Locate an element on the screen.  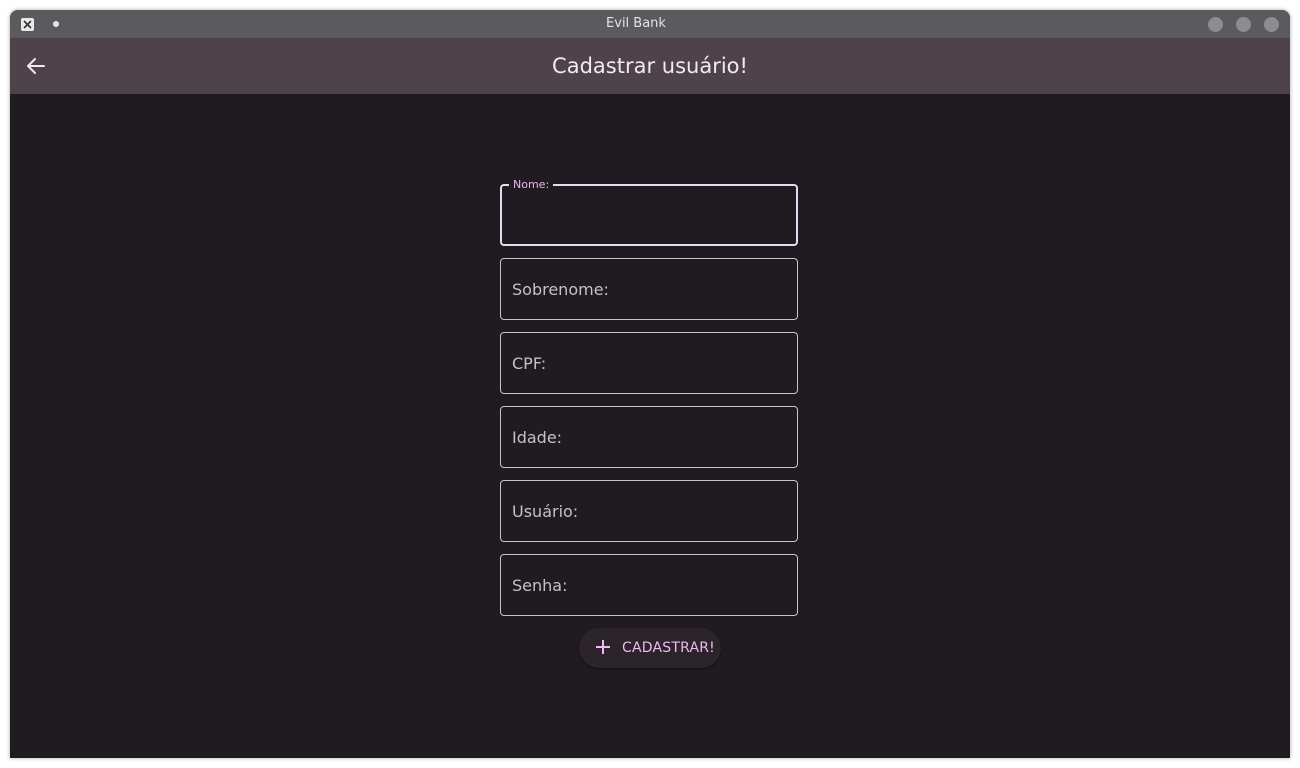
cpf-field: CPF: is located at coordinates (649, 363).